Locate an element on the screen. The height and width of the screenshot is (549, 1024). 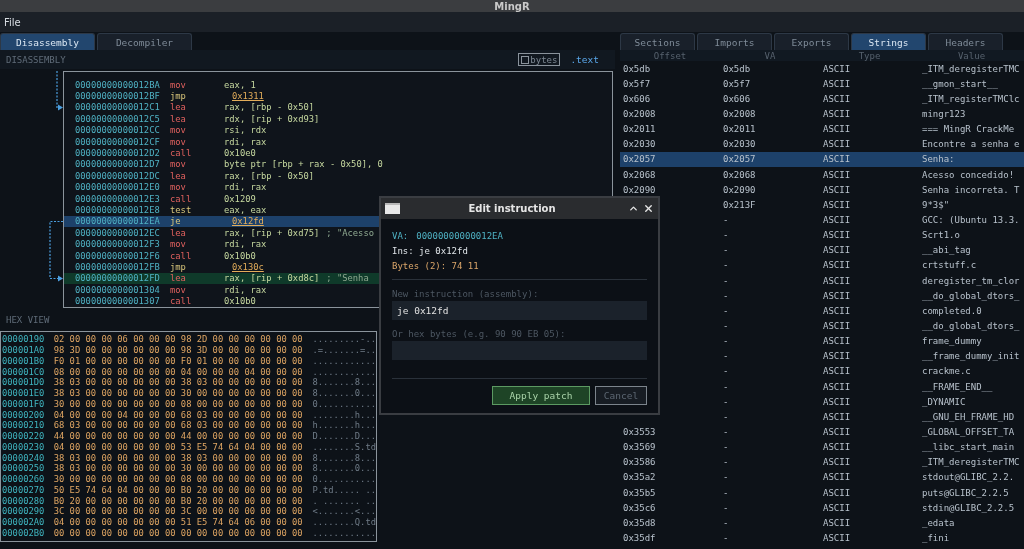
tab: Exports is located at coordinates (811, 41).